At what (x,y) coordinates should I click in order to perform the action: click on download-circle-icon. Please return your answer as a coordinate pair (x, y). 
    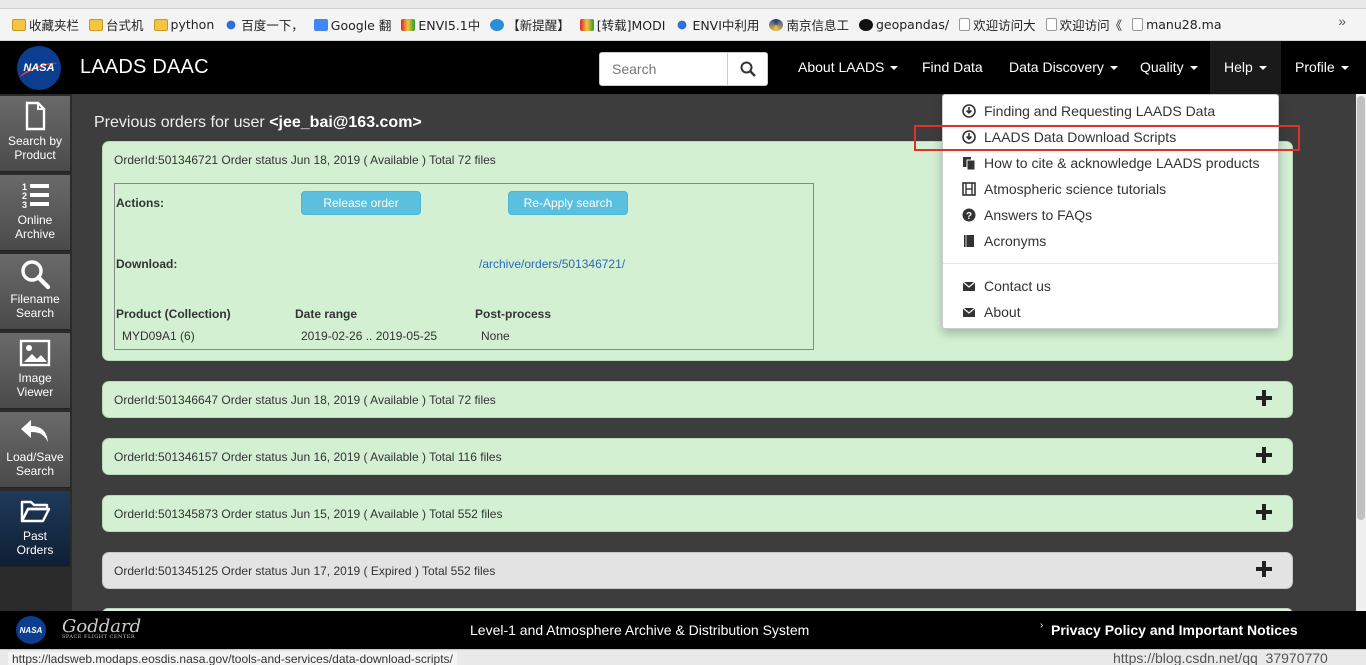
    Looking at the image, I should click on (969, 111).